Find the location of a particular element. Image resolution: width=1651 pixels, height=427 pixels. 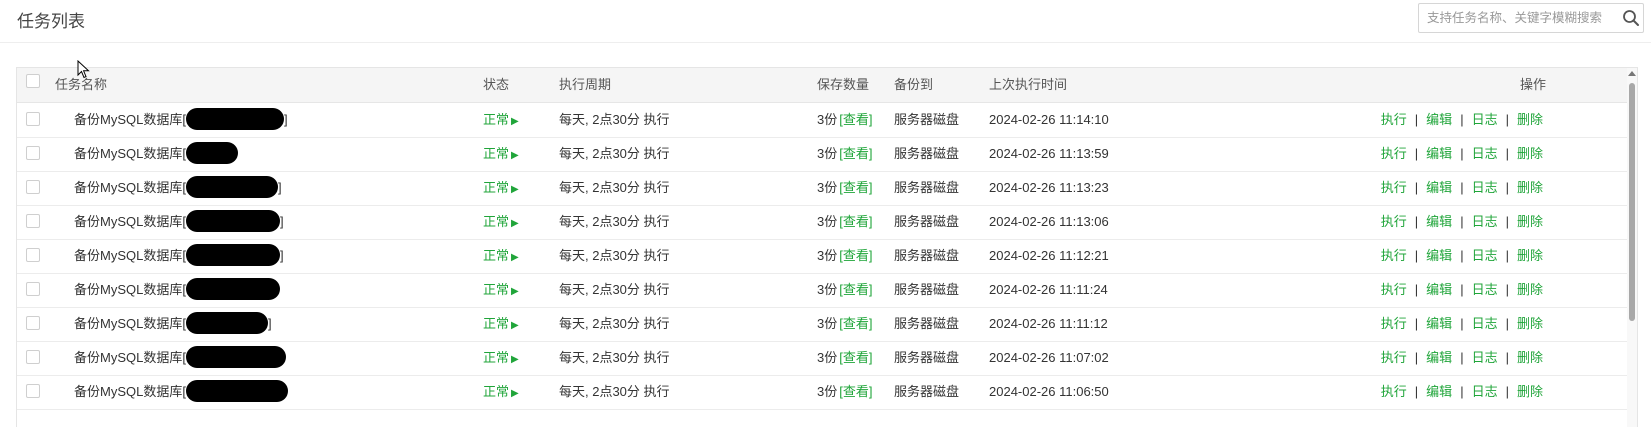

select-all-checkbox is located at coordinates (33, 81).